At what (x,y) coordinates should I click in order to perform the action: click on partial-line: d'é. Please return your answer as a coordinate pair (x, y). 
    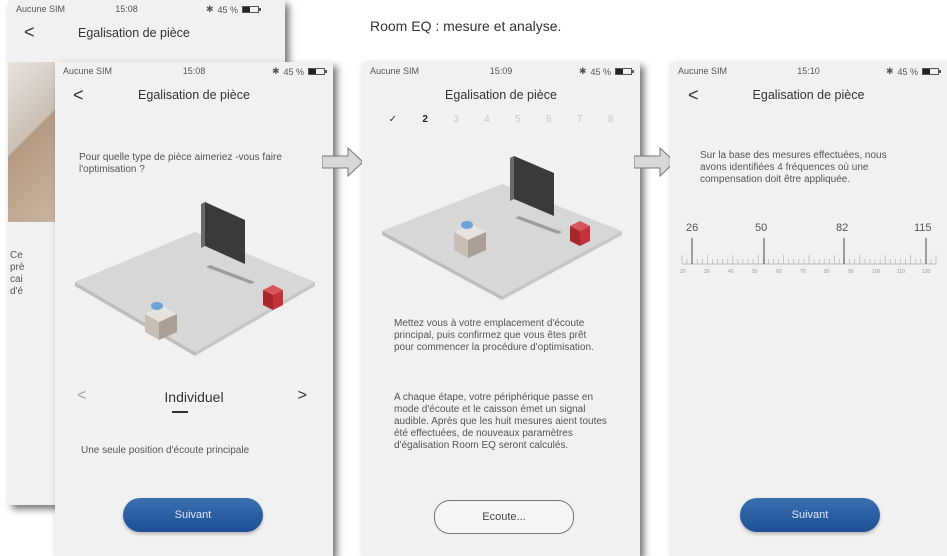
    Looking at the image, I should click on (17, 291).